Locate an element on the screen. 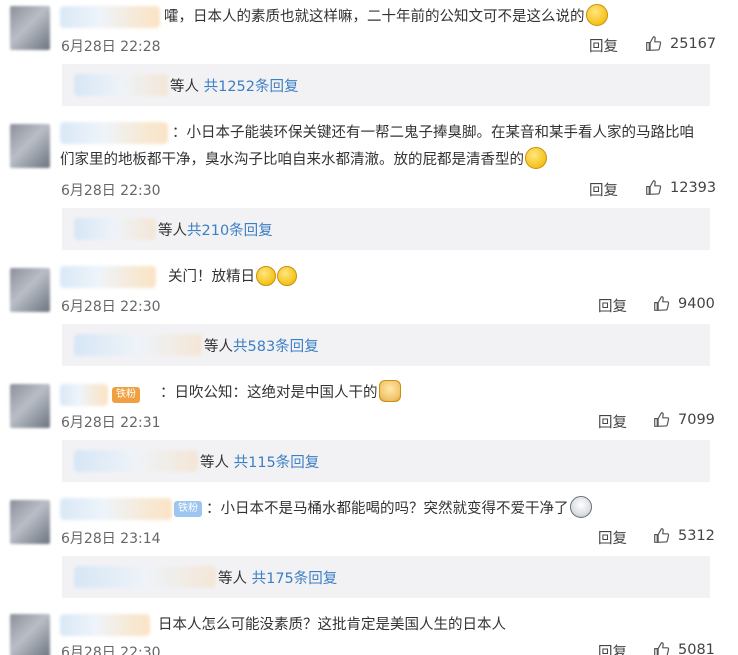  like-button: 7099 is located at coordinates (684, 419).